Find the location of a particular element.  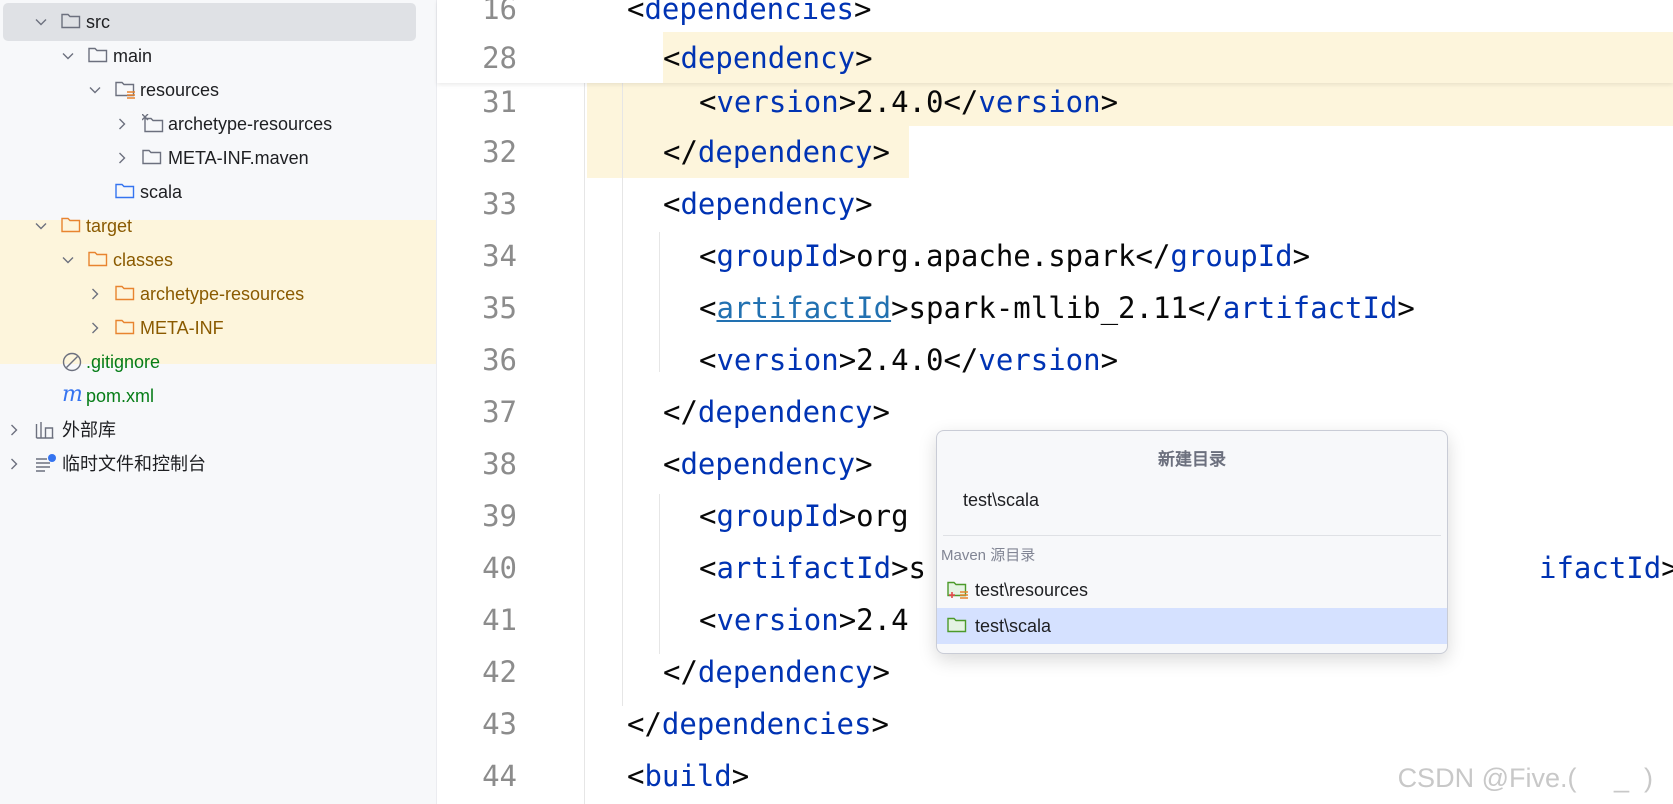

code-line: <groupId>org is located at coordinates (804, 516).